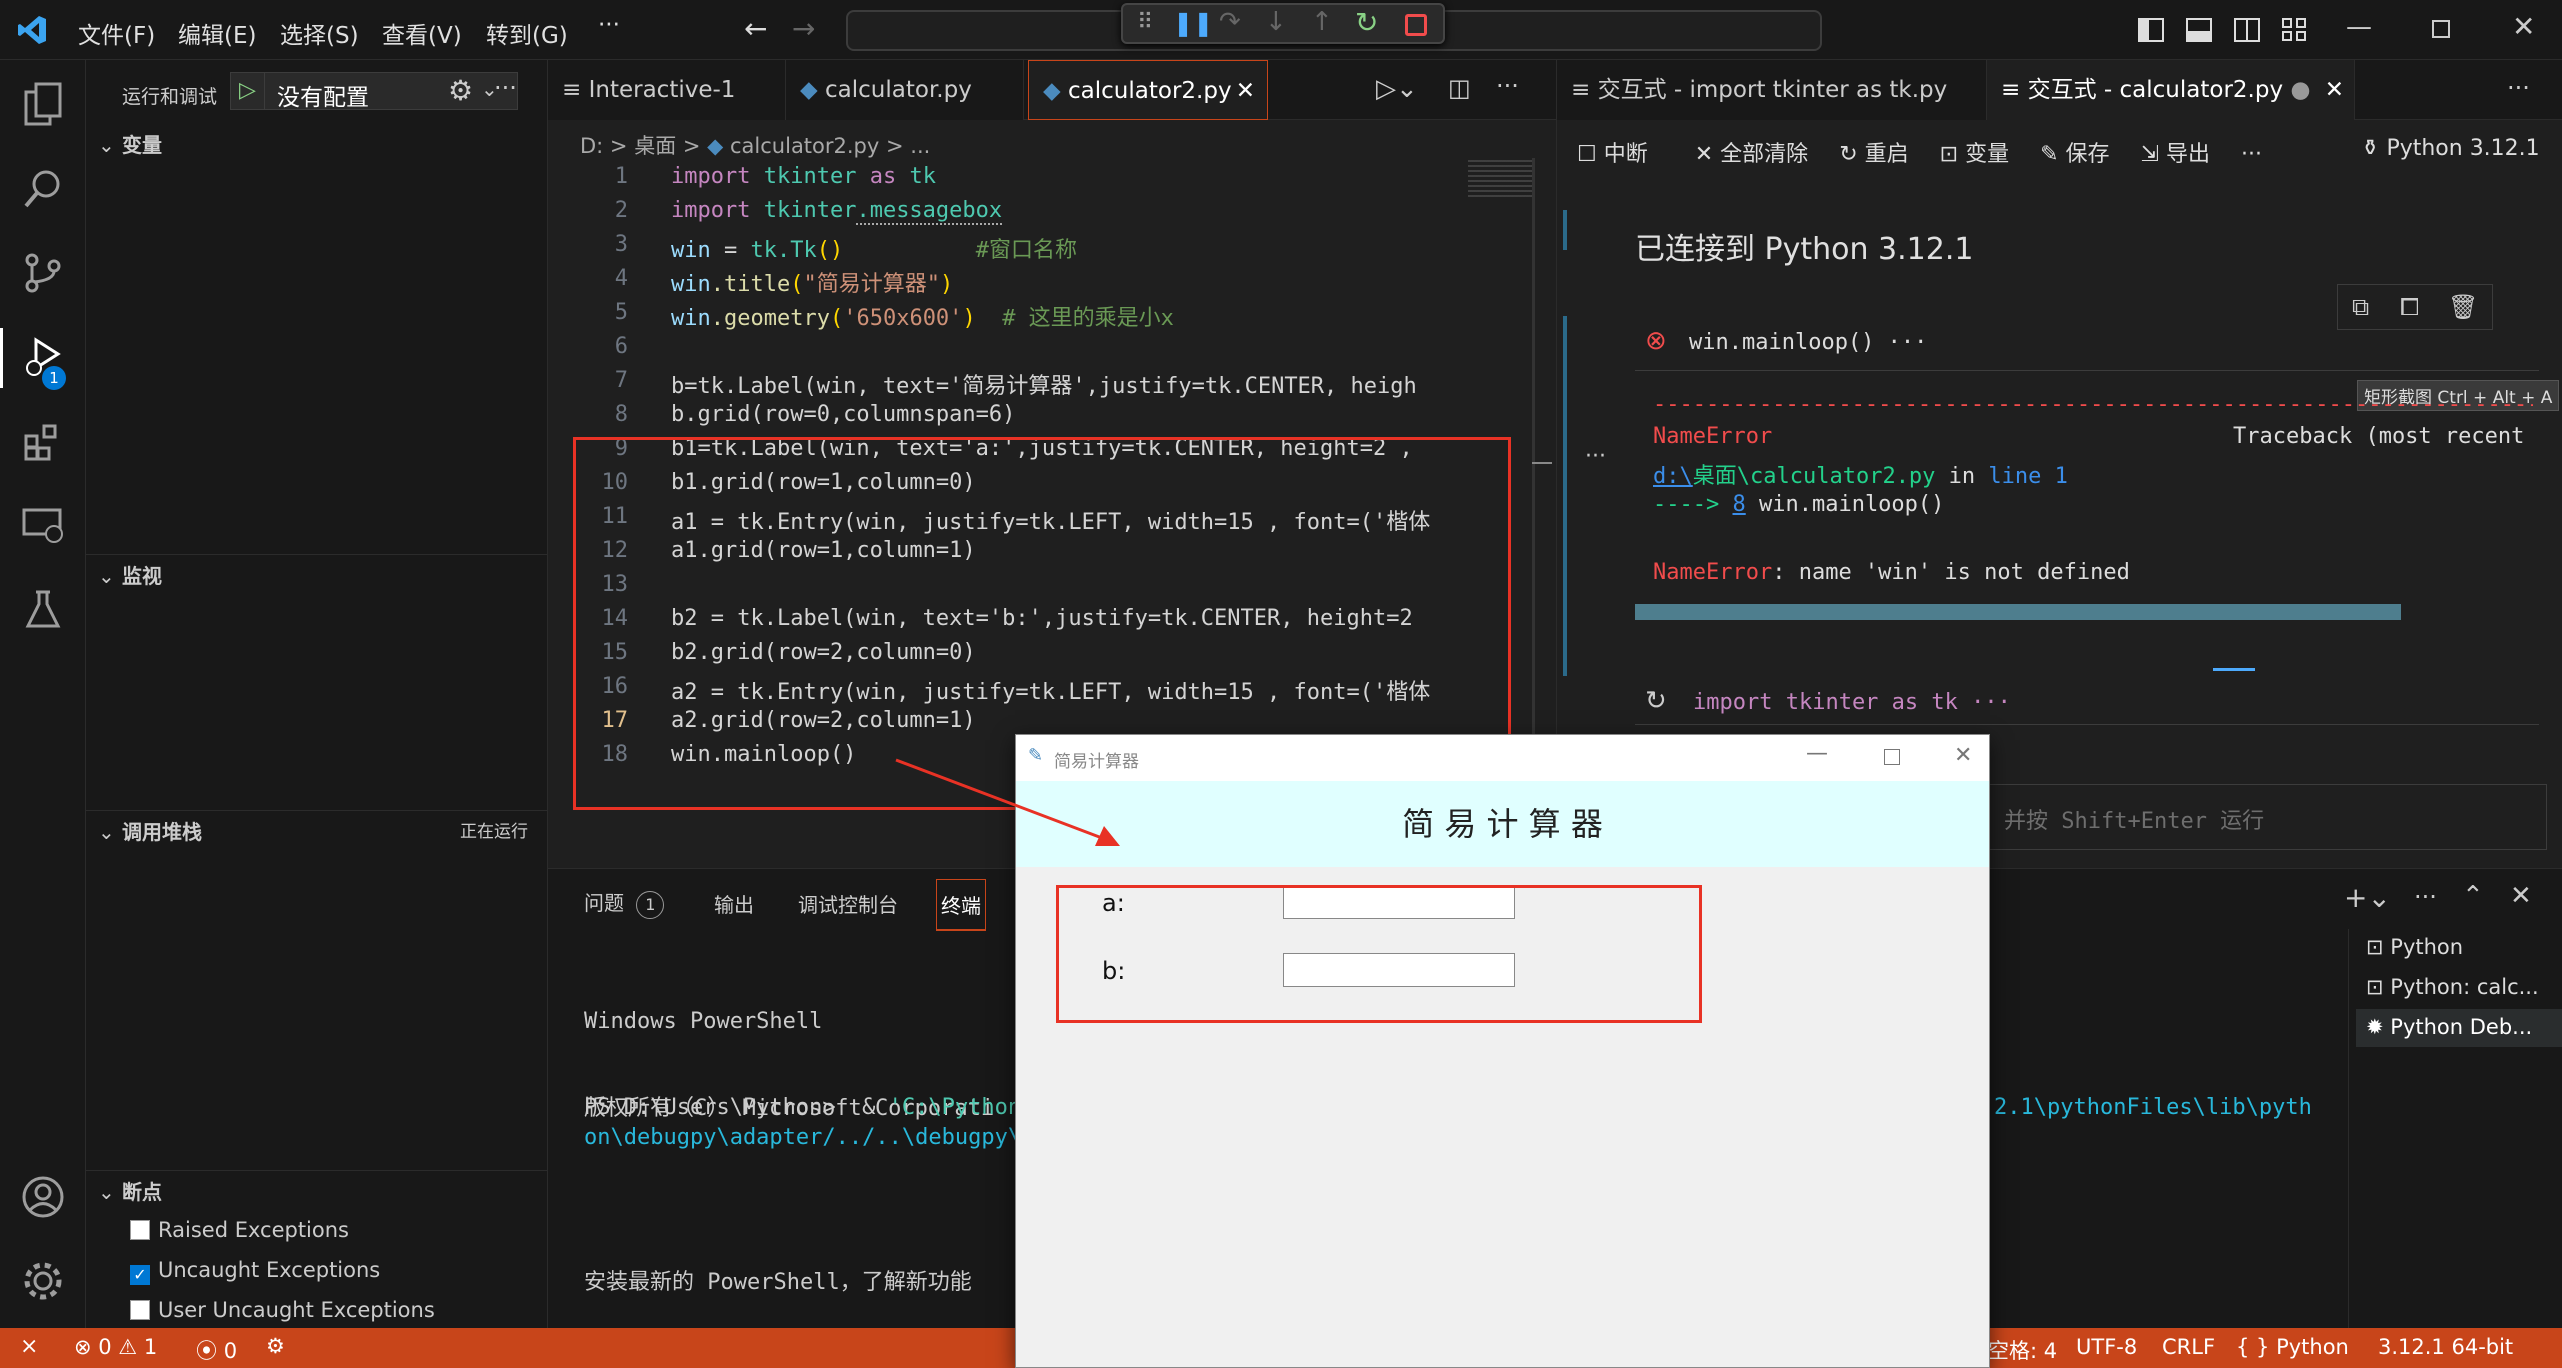 The image size is (2562, 1368). What do you see at coordinates (1772, 90) in the screenshot?
I see `tab-interactive-import: ≡ 交互式 - import tkinter as tk.py` at bounding box center [1772, 90].